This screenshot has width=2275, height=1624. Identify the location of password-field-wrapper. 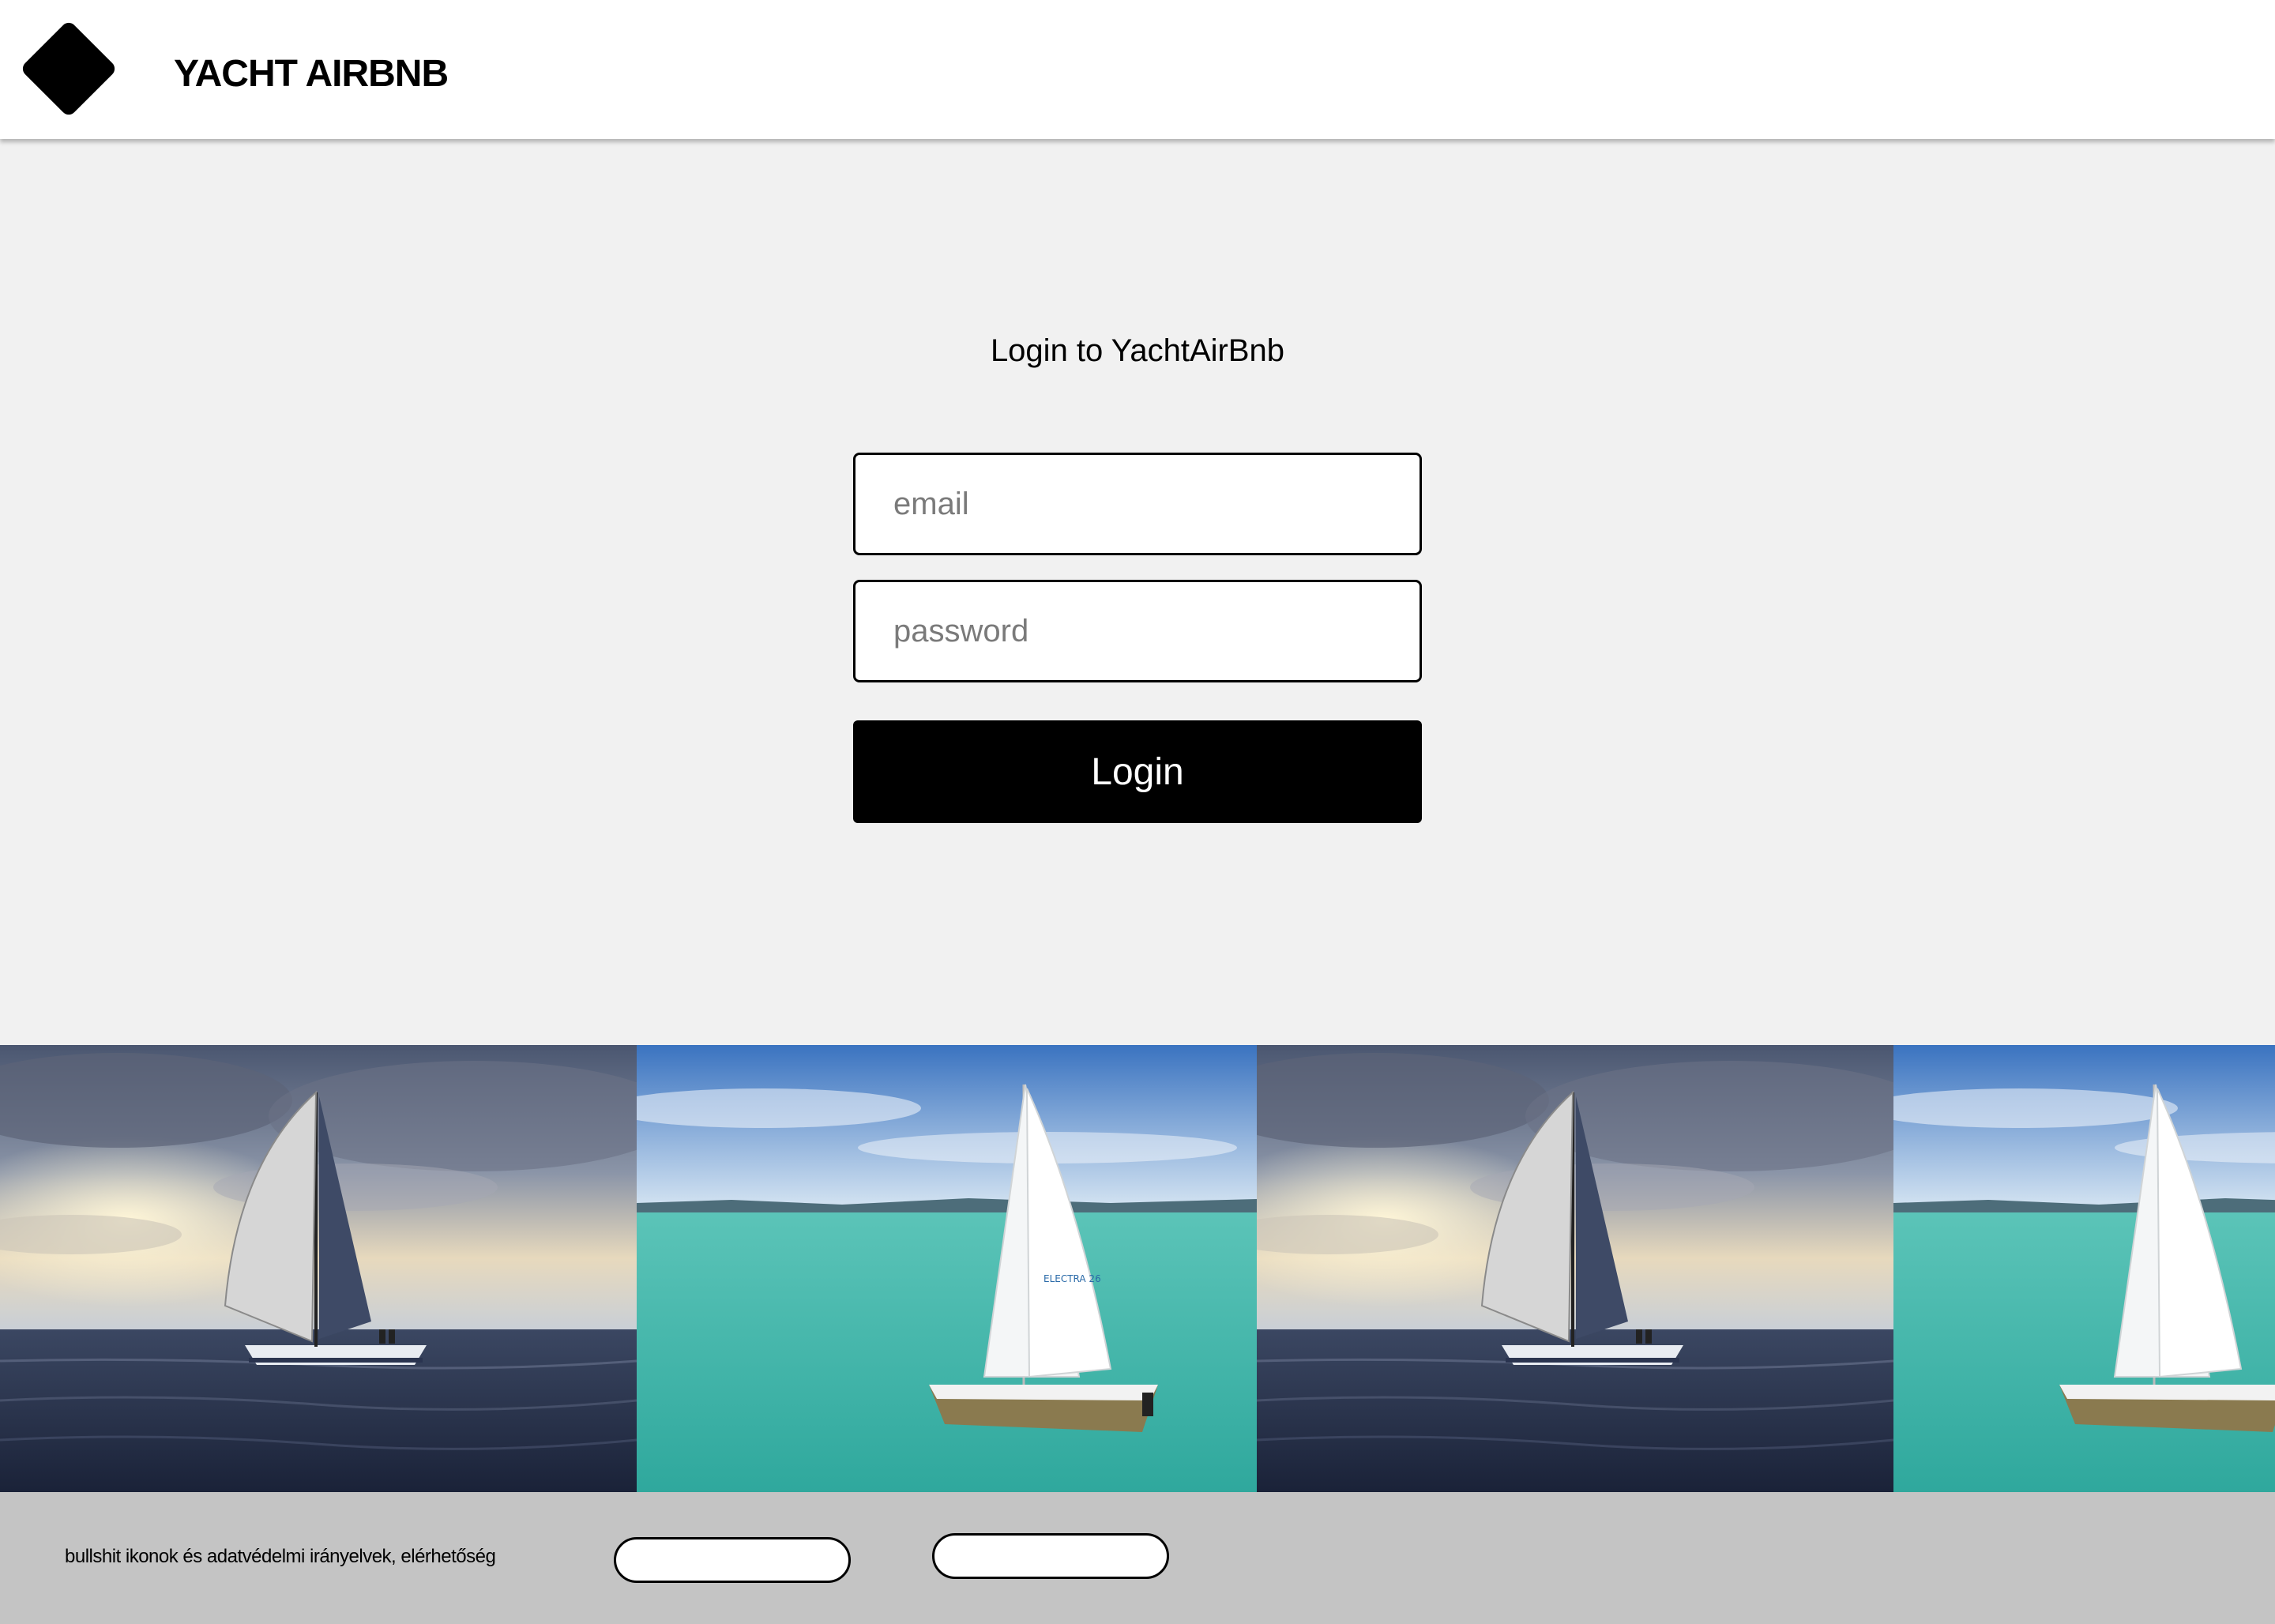
(1137, 631).